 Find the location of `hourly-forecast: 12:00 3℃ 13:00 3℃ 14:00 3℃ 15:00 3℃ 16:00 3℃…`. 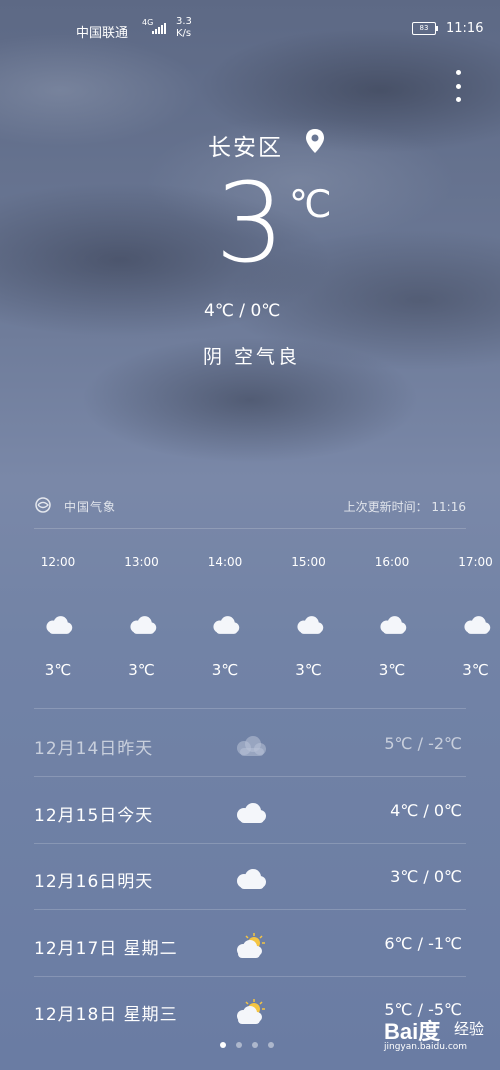

hourly-forecast: 12:00 3℃ 13:00 3℃ 14:00 3℃ 15:00 3℃ 16:00 3℃… is located at coordinates (250, 620).